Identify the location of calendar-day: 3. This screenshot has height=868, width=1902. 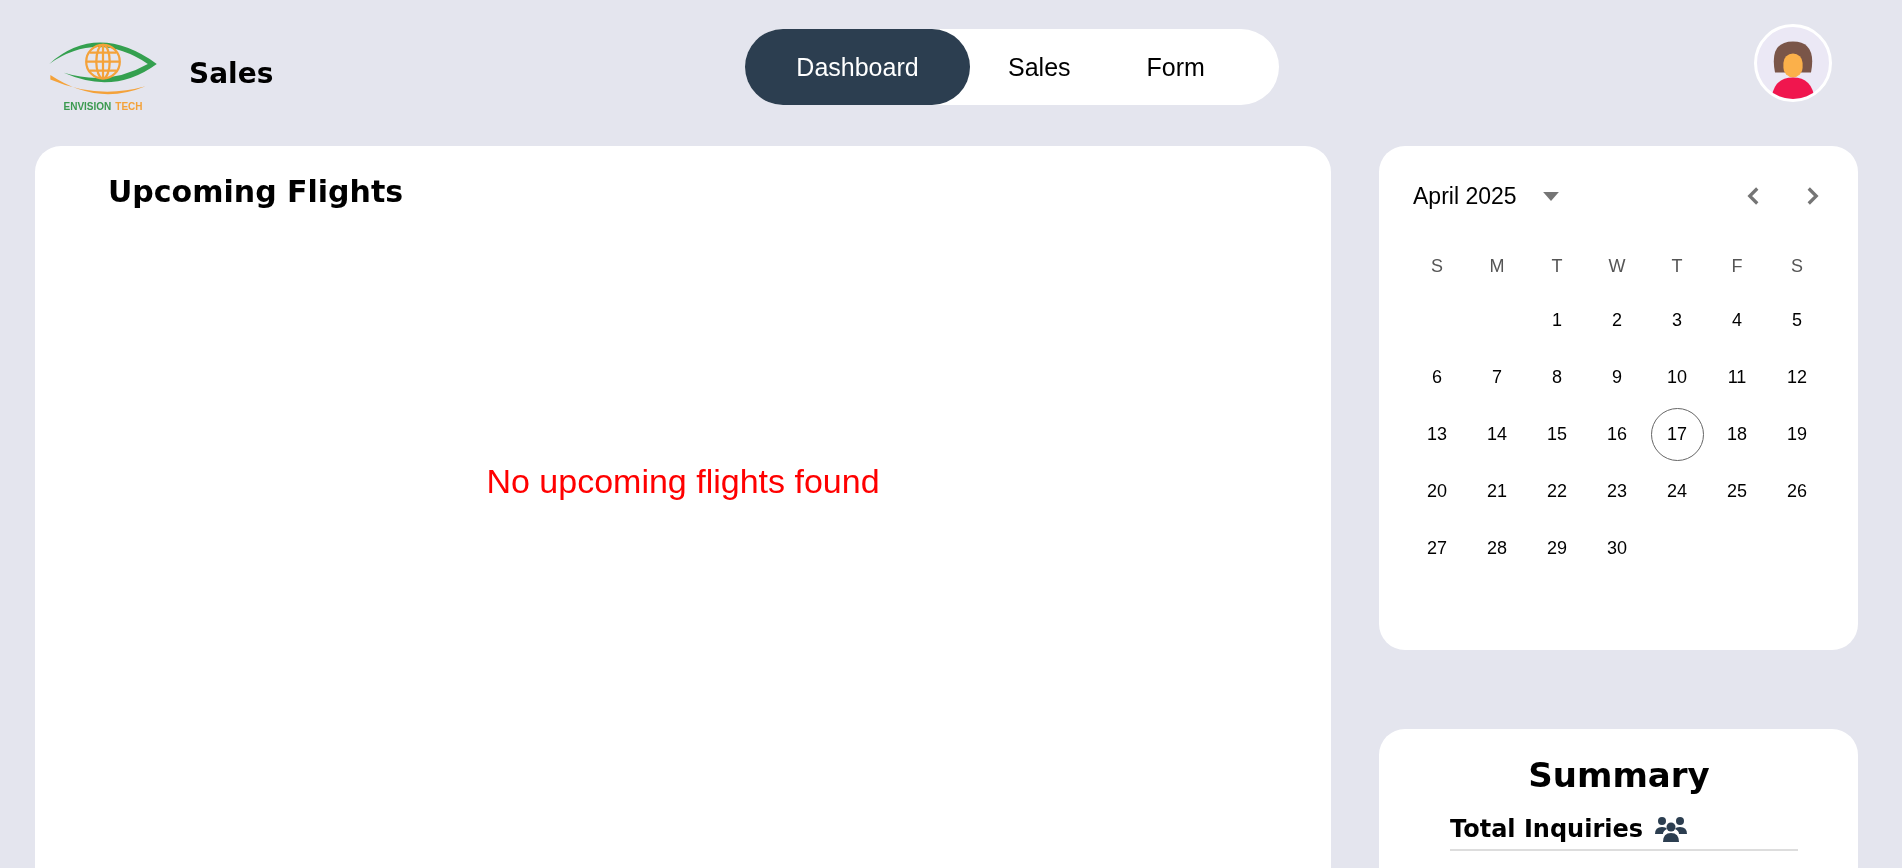
(1677, 320).